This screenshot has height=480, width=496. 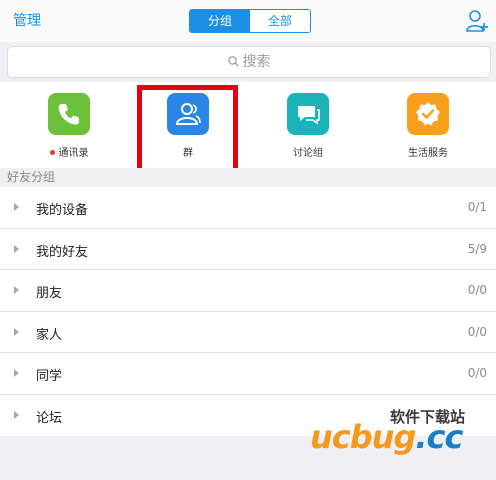 I want to click on life-services-entry: 生活服务, so click(x=428, y=126).